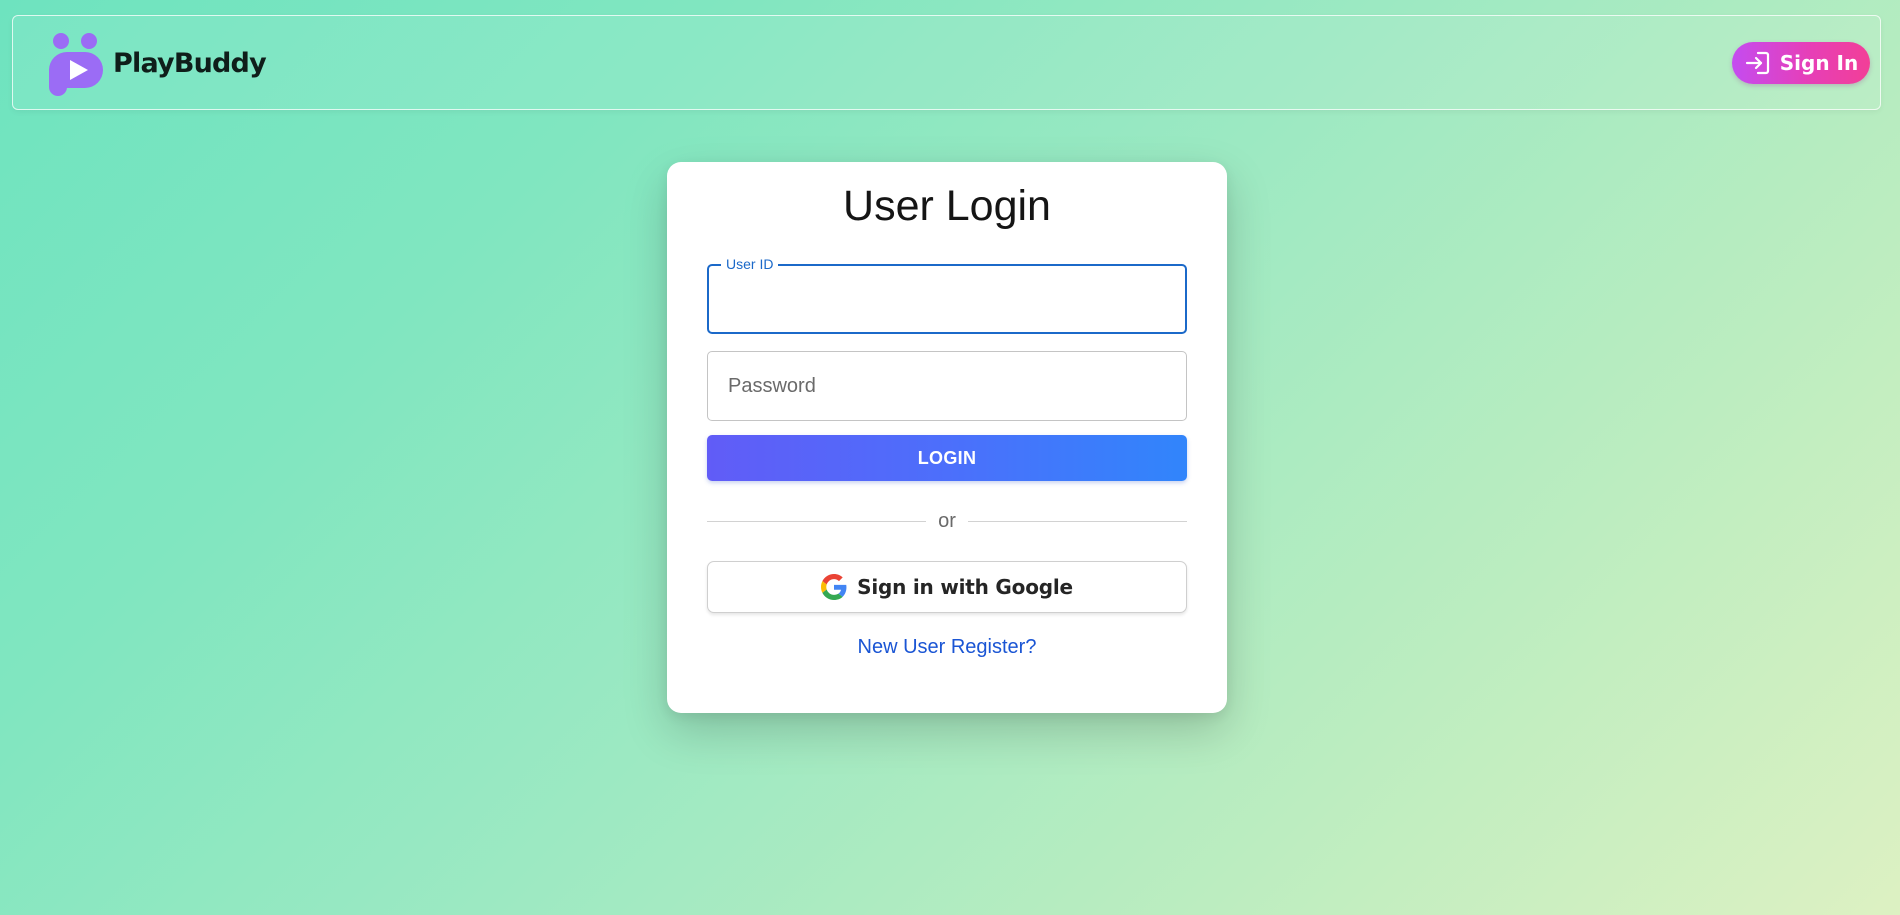 The width and height of the screenshot is (1900, 915). I want to click on or-divider: or, so click(947, 521).